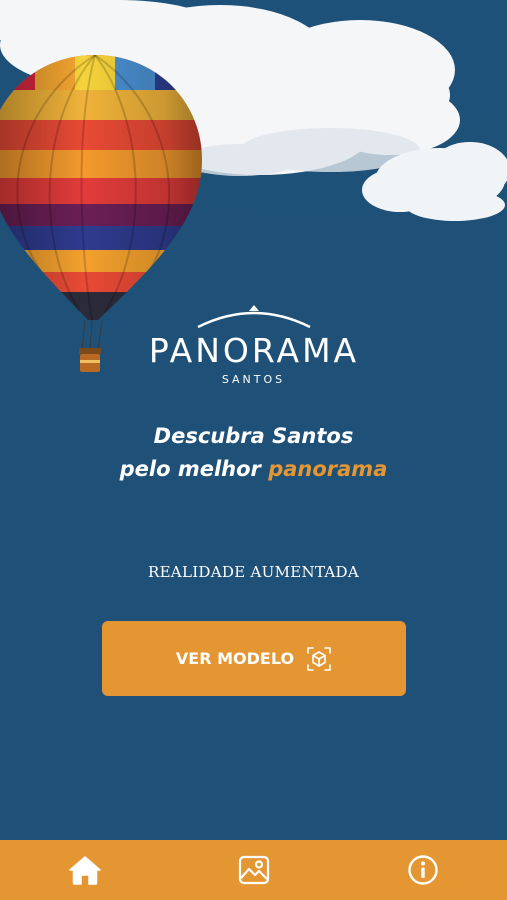 The height and width of the screenshot is (900, 507). I want to click on tagline-line-2: pelo melhor panorama, so click(253, 469).